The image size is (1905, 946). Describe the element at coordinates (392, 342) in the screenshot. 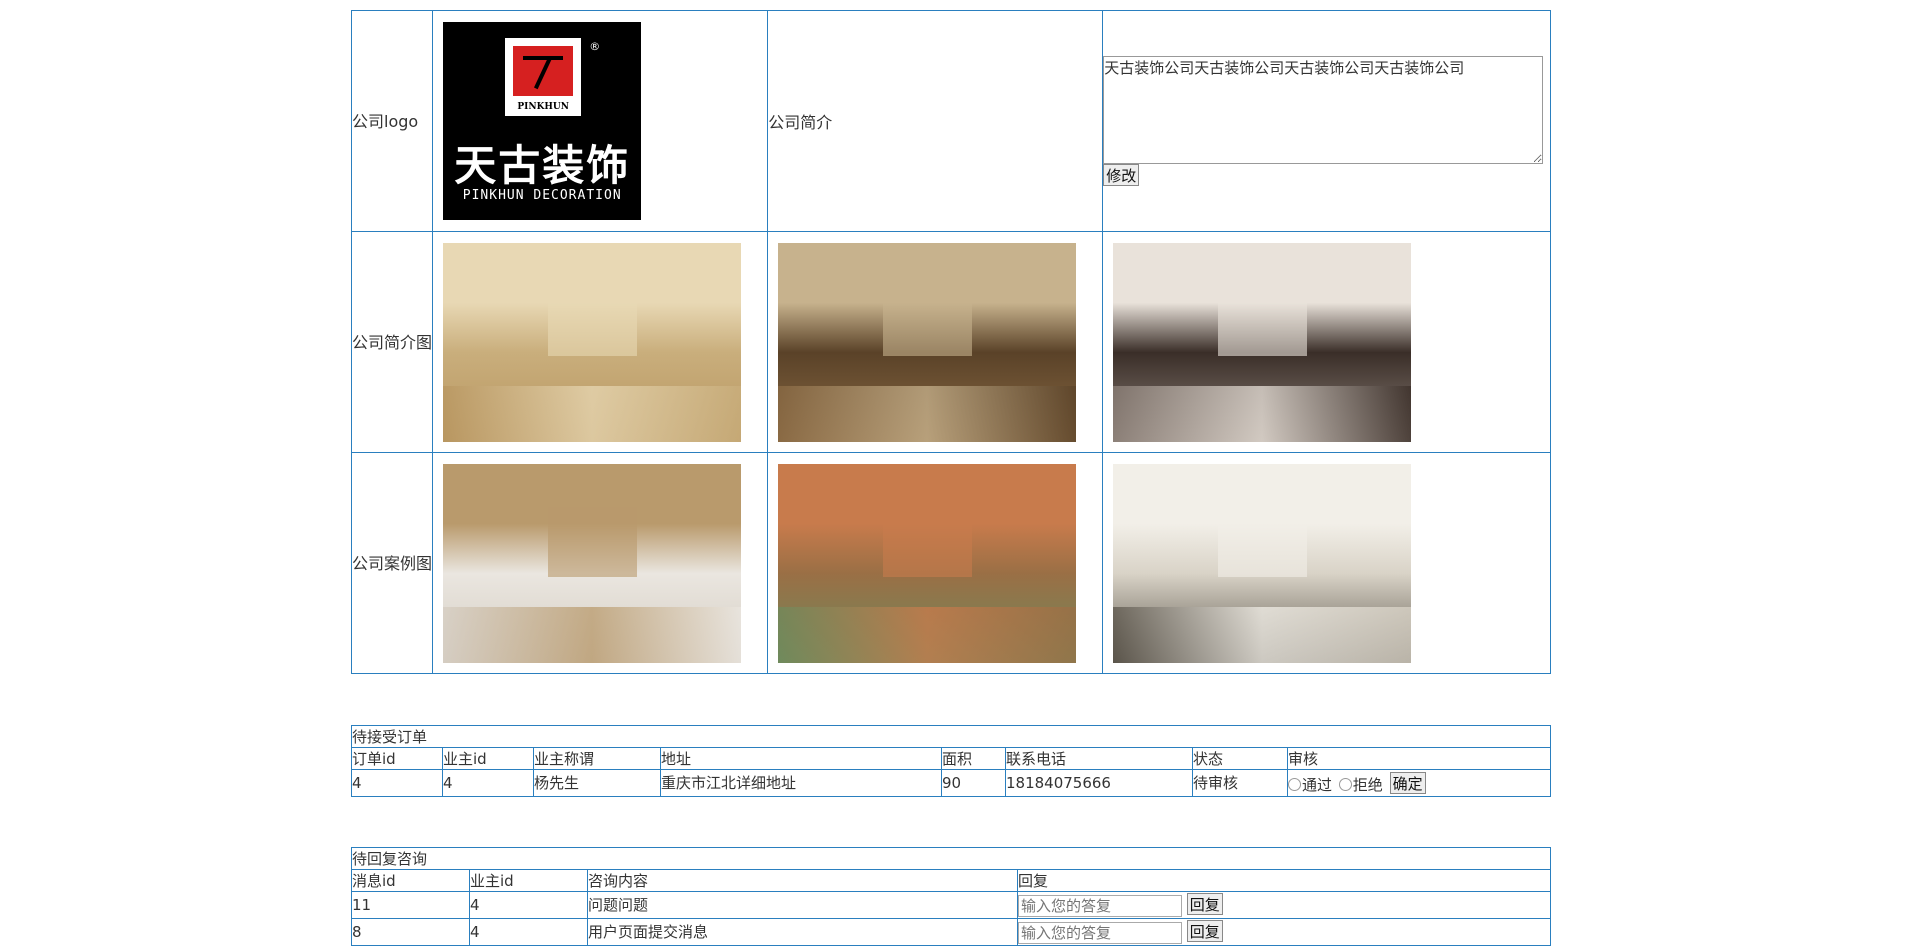

I see `intro-images-label: 公司简介图` at that location.